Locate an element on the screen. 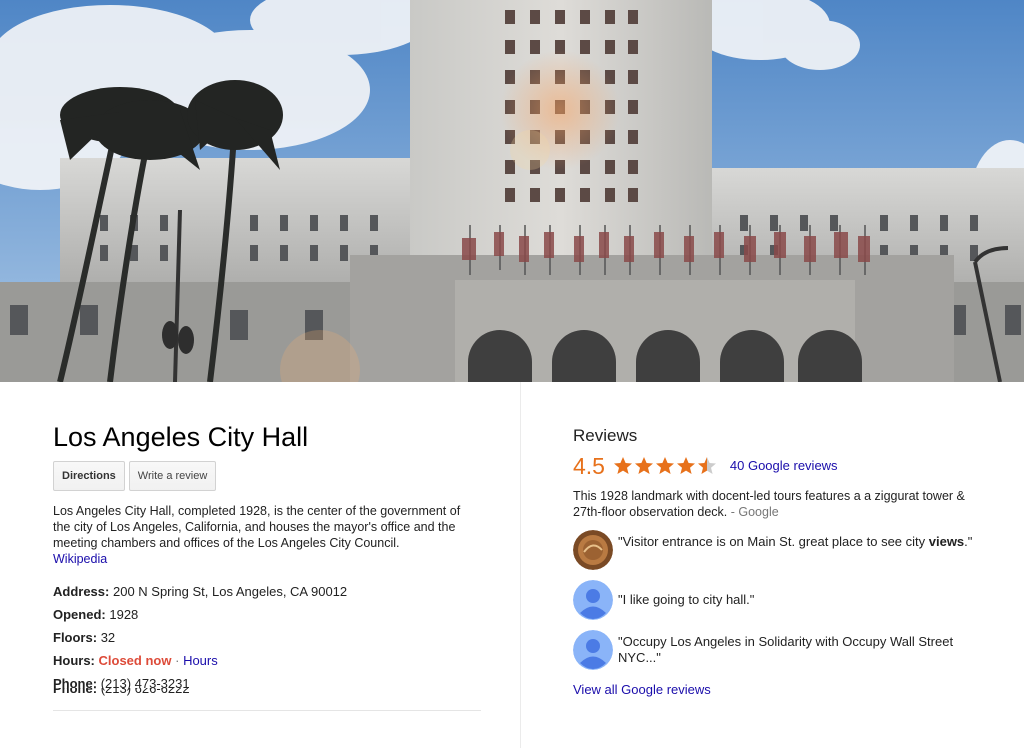 The image size is (1024, 748). star-rating is located at coordinates (665, 466).